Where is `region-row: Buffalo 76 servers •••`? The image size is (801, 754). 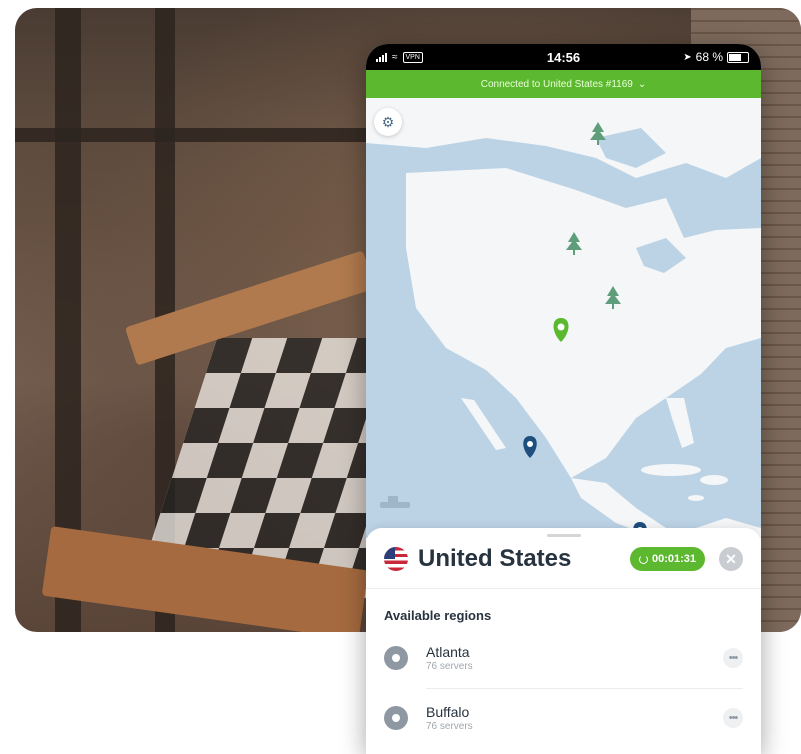
region-row: Buffalo 76 servers ••• is located at coordinates (563, 718).